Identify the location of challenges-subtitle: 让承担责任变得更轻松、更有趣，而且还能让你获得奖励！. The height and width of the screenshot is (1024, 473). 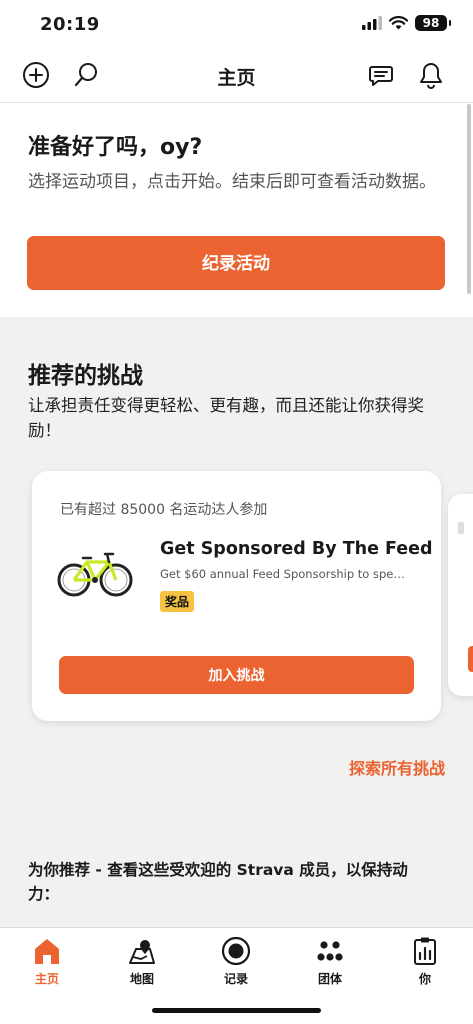
(226, 418).